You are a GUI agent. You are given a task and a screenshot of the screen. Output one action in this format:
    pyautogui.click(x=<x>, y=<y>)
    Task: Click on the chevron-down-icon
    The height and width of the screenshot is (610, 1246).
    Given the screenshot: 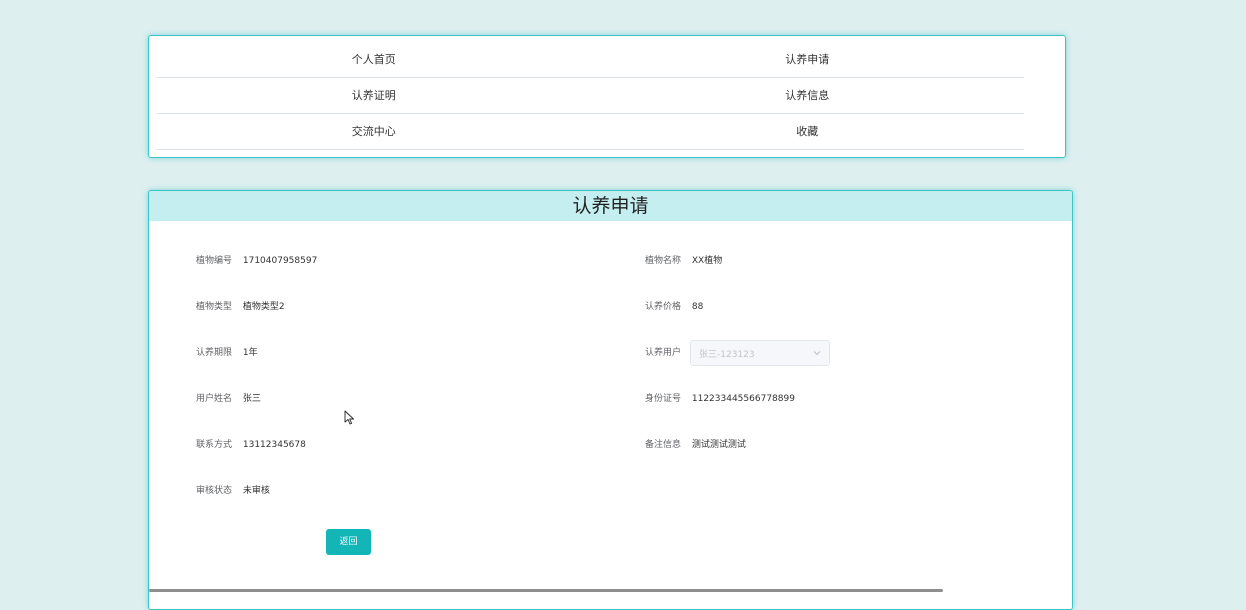 What is the action you would take?
    pyautogui.click(x=817, y=353)
    